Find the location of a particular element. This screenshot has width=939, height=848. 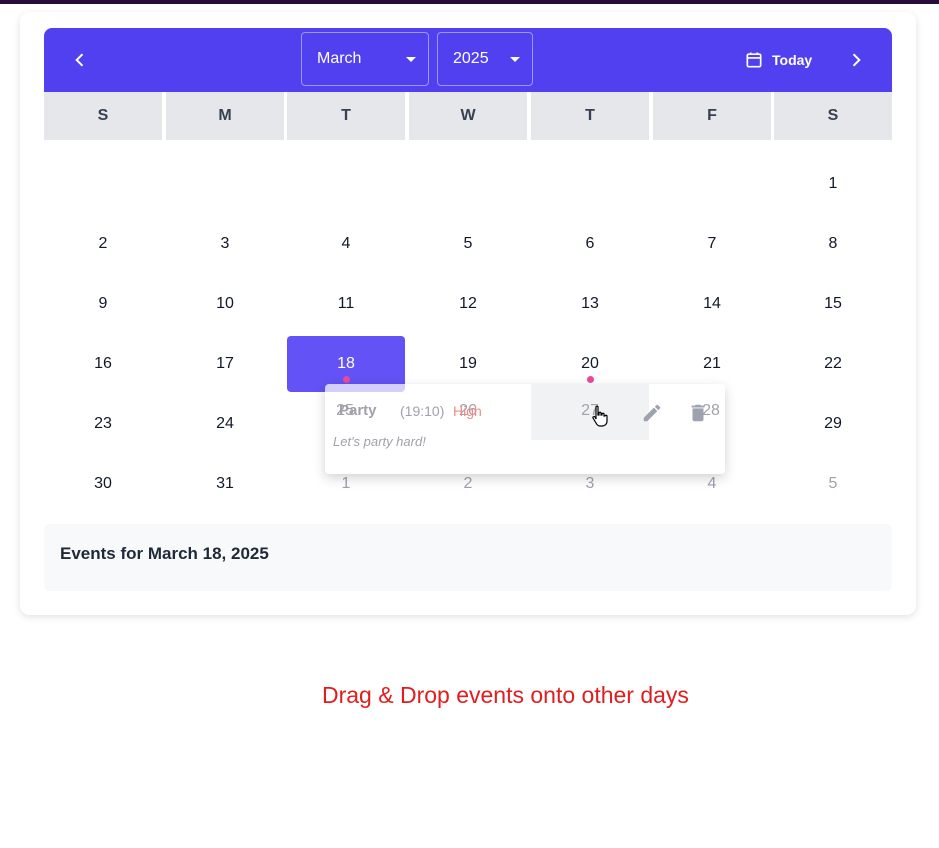

day-number: 12 is located at coordinates (468, 303).